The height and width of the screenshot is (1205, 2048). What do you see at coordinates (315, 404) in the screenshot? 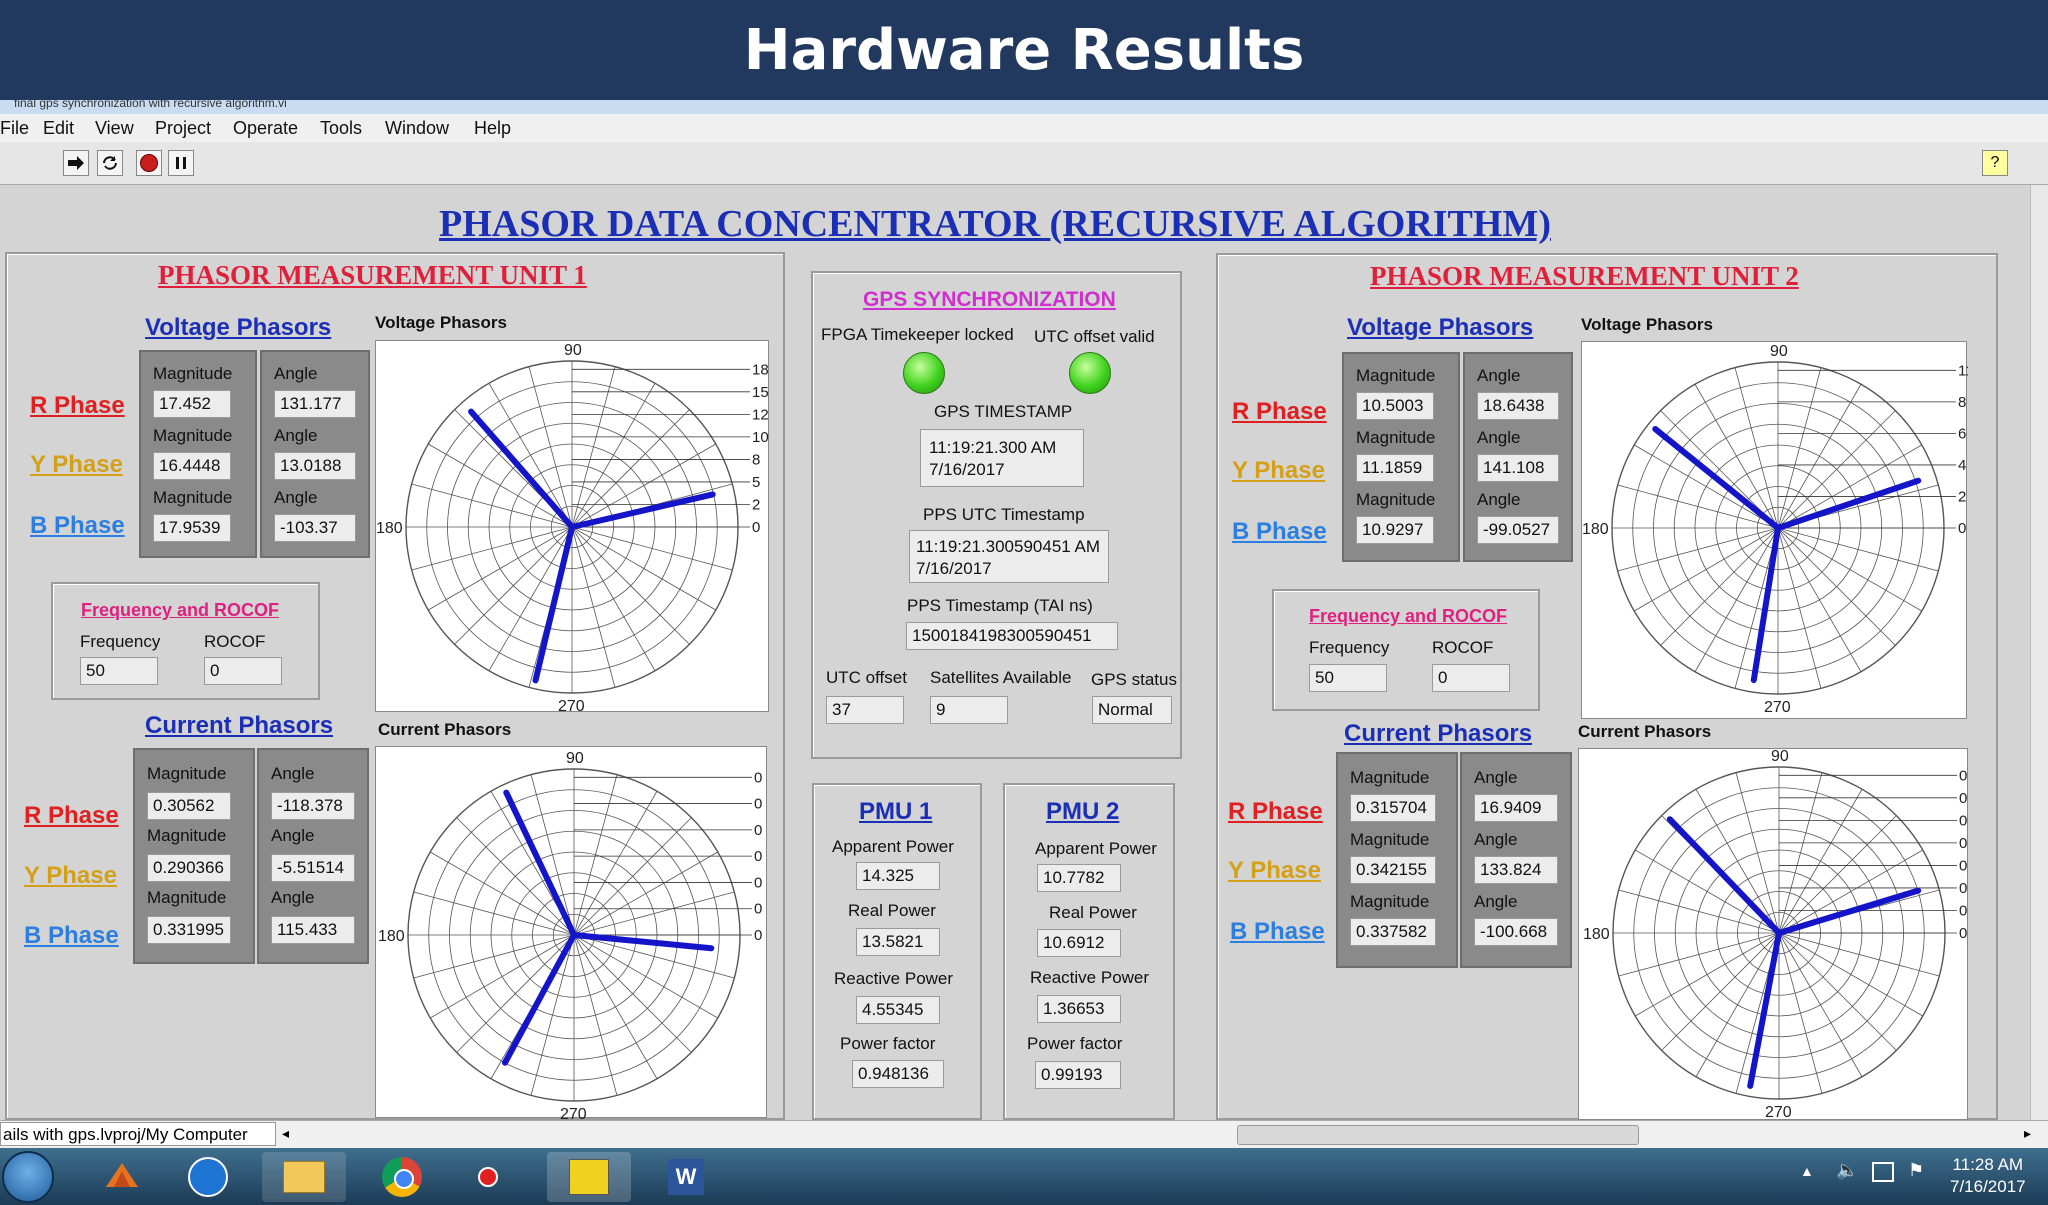
I see `pmu1-v-r-angle: 131.177` at bounding box center [315, 404].